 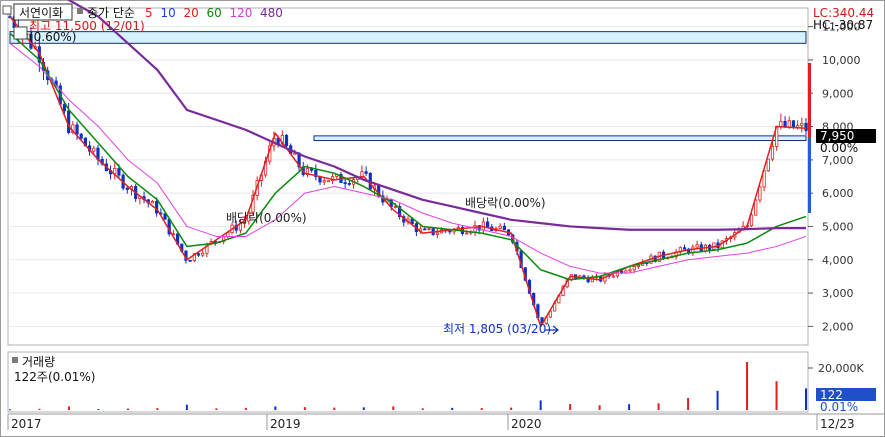 I want to click on volume-panel, so click(x=408, y=382).